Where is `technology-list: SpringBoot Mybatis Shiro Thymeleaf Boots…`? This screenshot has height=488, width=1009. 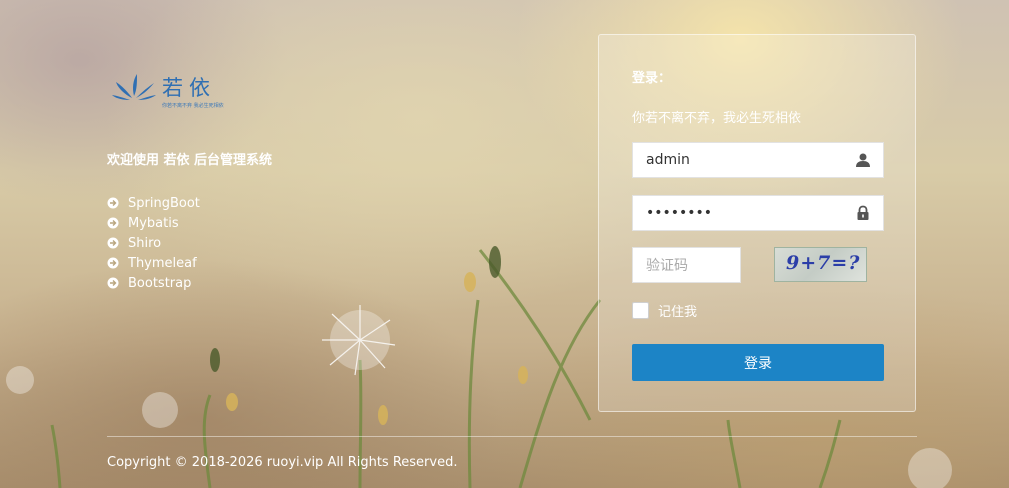
technology-list: SpringBoot Mybatis Shiro Thymeleaf Boots… is located at coordinates (272, 243).